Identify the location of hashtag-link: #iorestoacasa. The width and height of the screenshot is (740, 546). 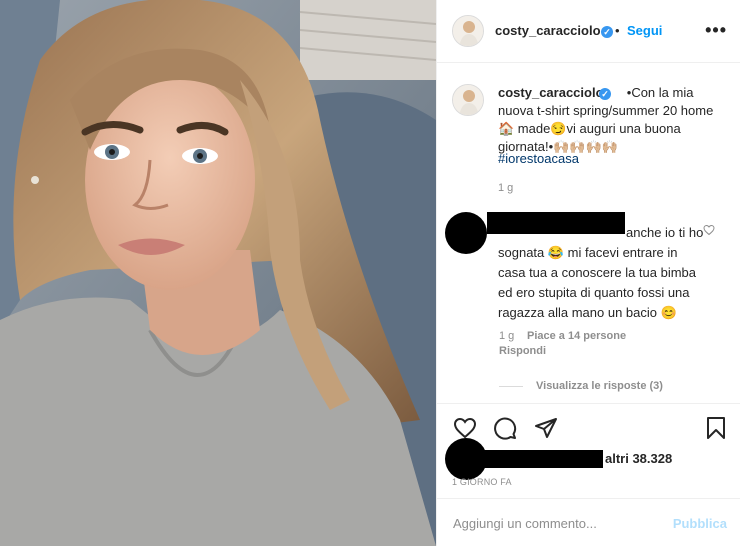
(538, 158).